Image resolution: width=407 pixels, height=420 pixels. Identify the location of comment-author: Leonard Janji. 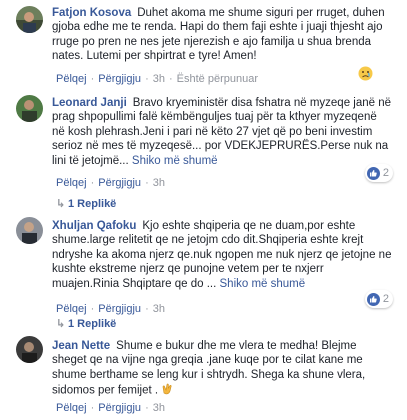
(89, 103).